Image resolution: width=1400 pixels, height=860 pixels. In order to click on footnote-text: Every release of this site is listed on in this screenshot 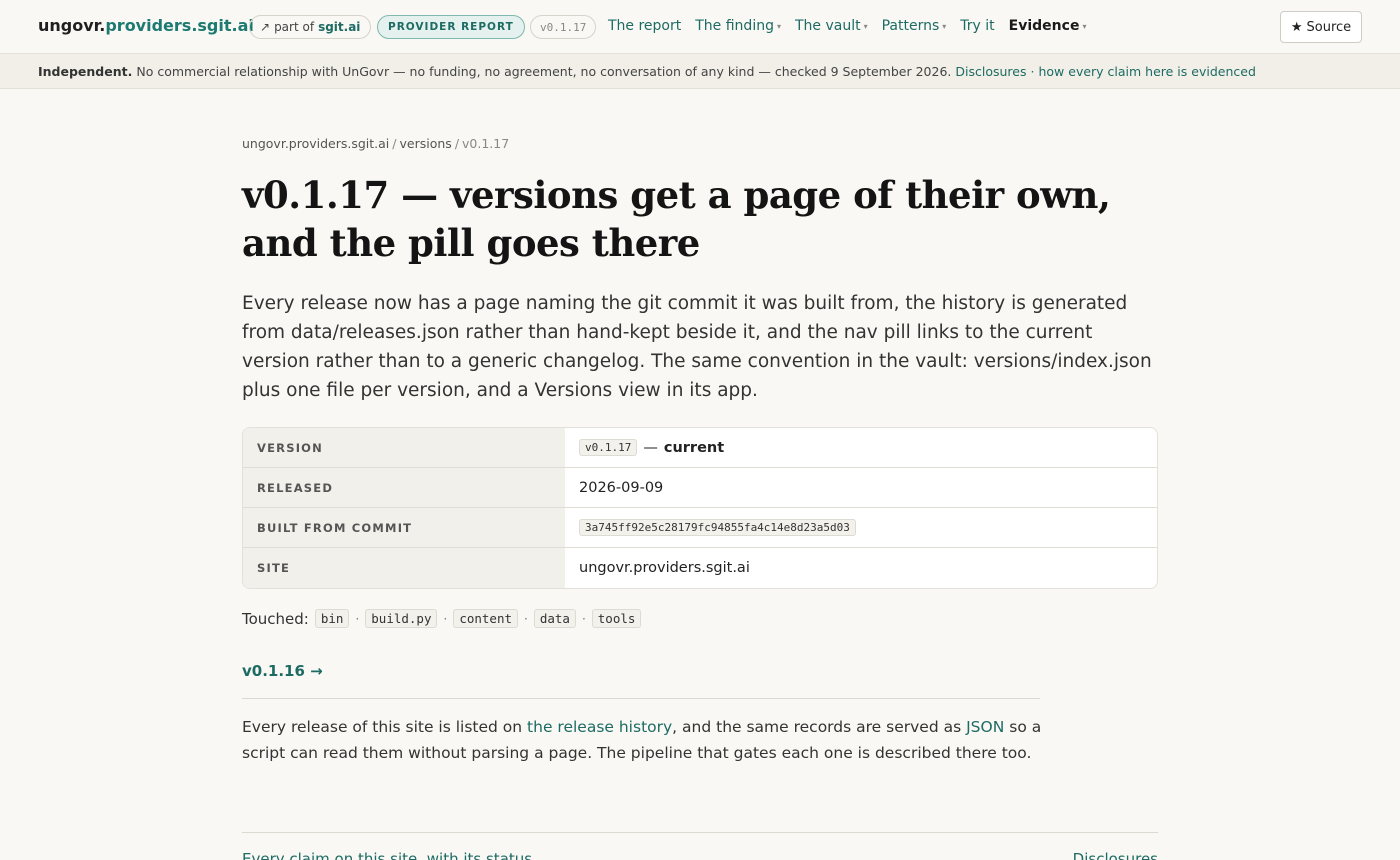, I will do `click(382, 727)`.